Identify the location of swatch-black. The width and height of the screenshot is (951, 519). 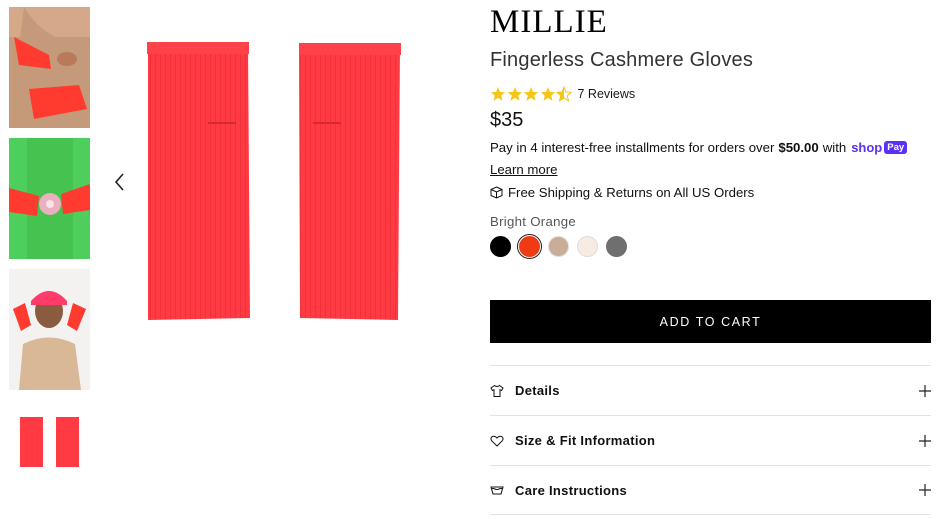
(500, 246).